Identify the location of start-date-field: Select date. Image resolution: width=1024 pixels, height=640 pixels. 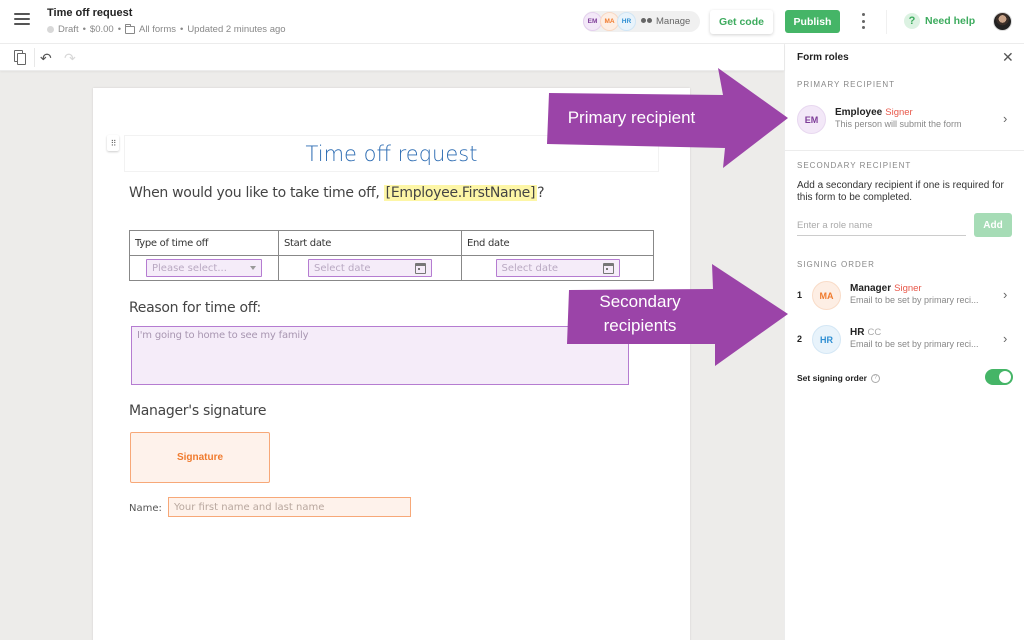
(370, 268).